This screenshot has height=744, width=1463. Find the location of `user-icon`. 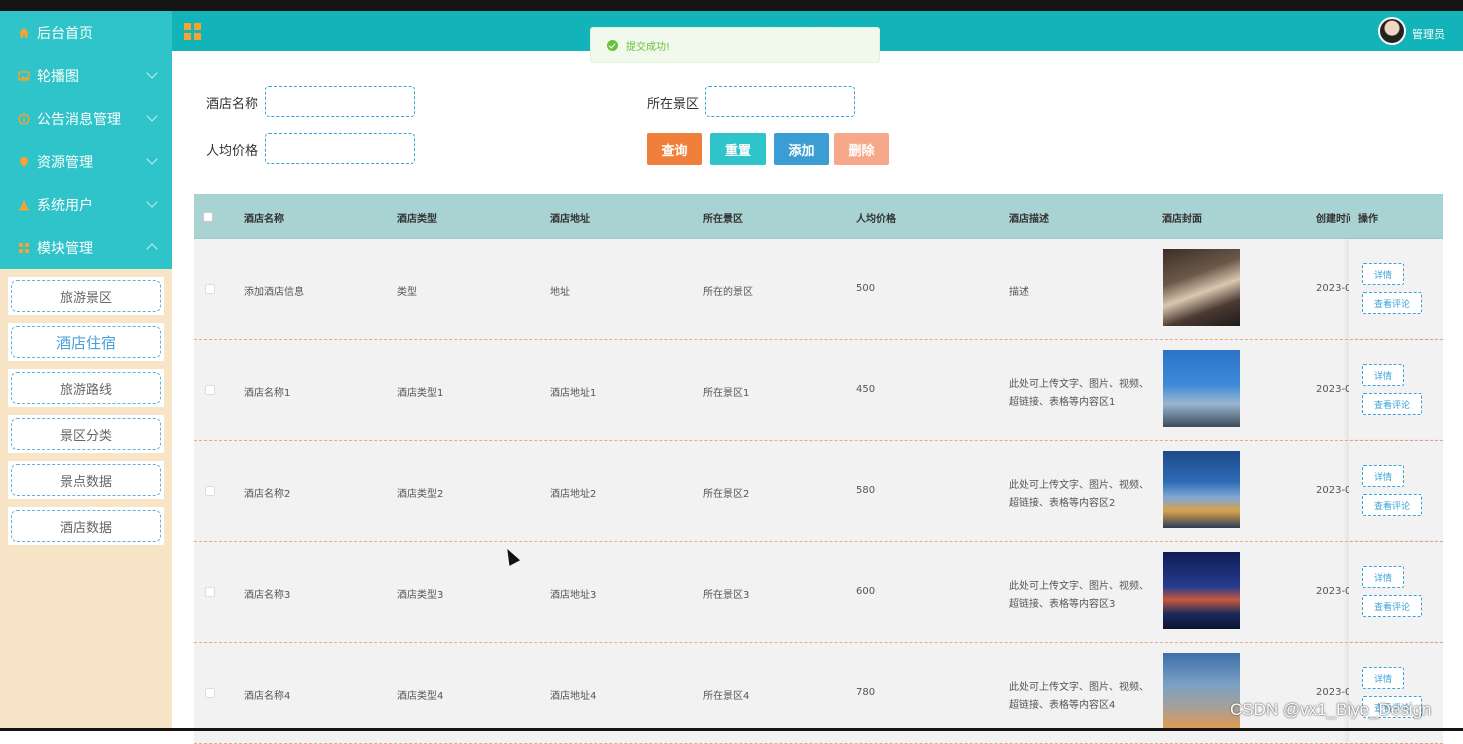

user-icon is located at coordinates (24, 205).